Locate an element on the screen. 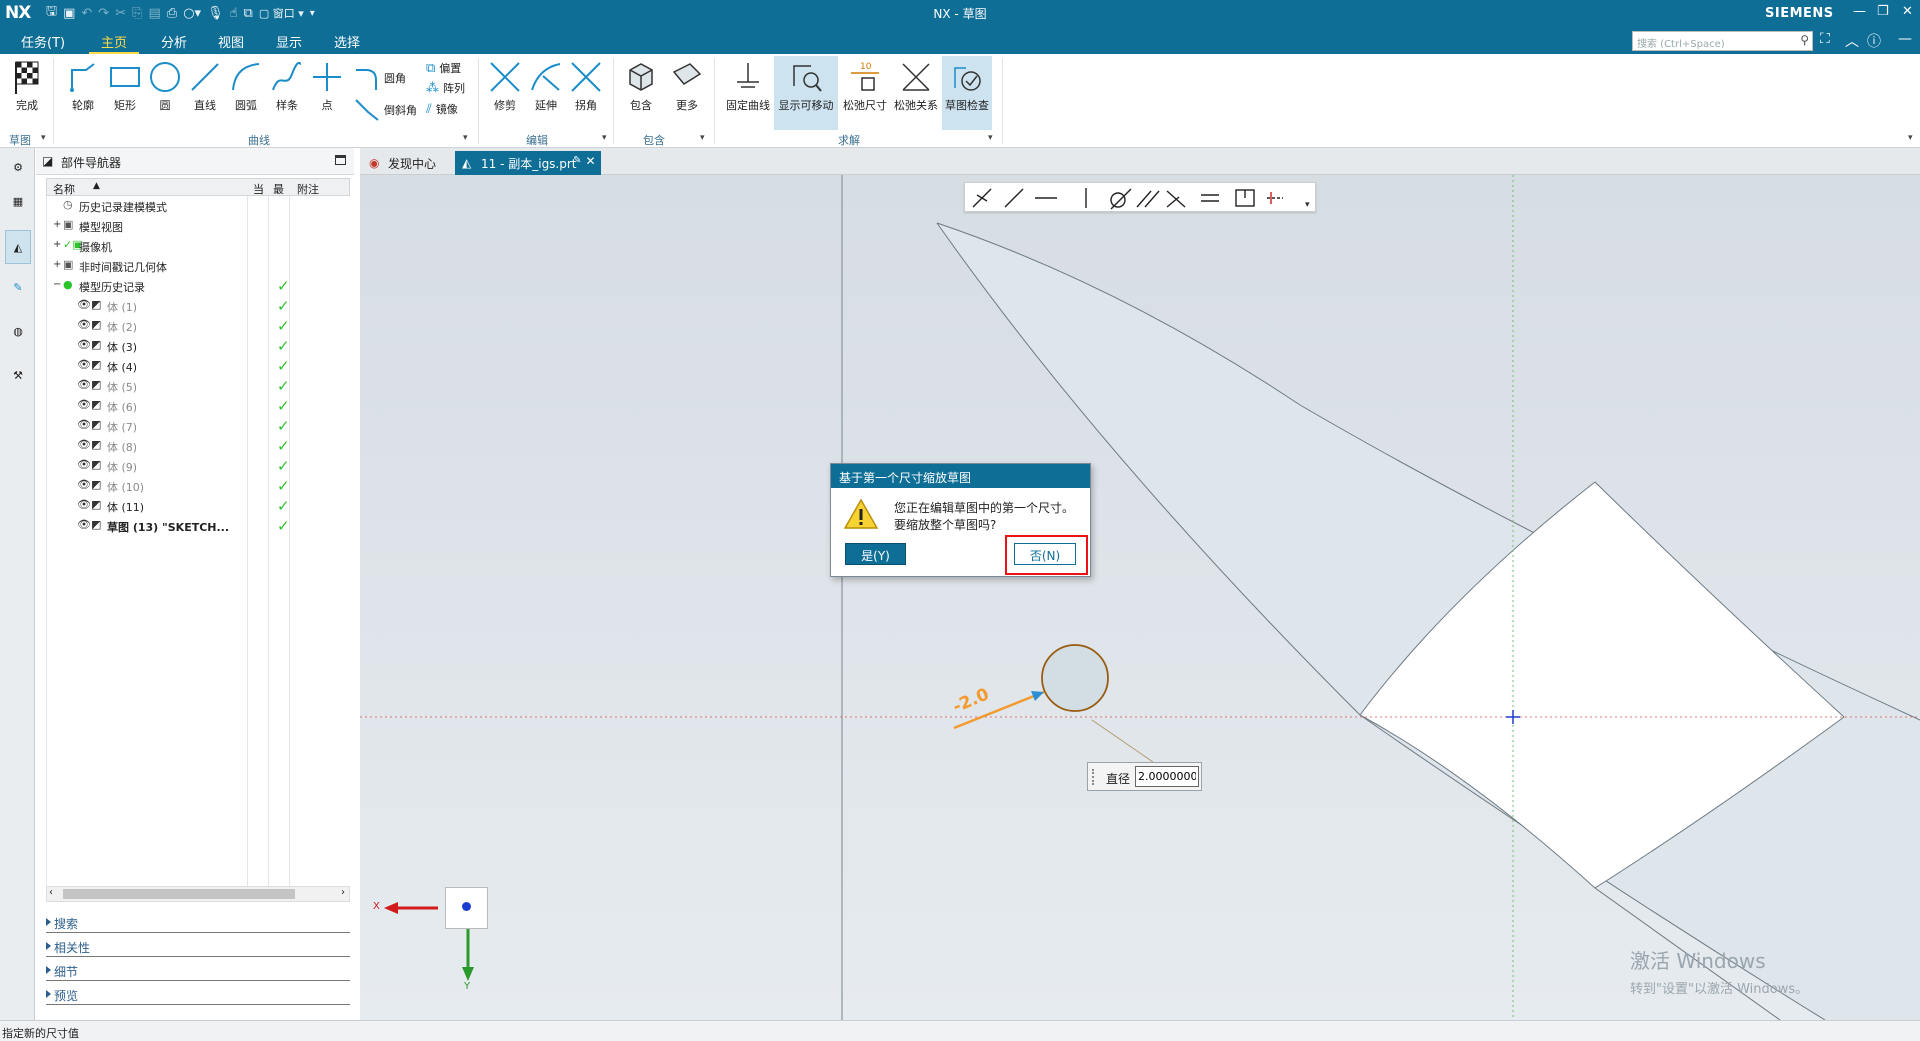 This screenshot has width=1920, height=1041. parallel-icon is located at coordinates (1144, 199).